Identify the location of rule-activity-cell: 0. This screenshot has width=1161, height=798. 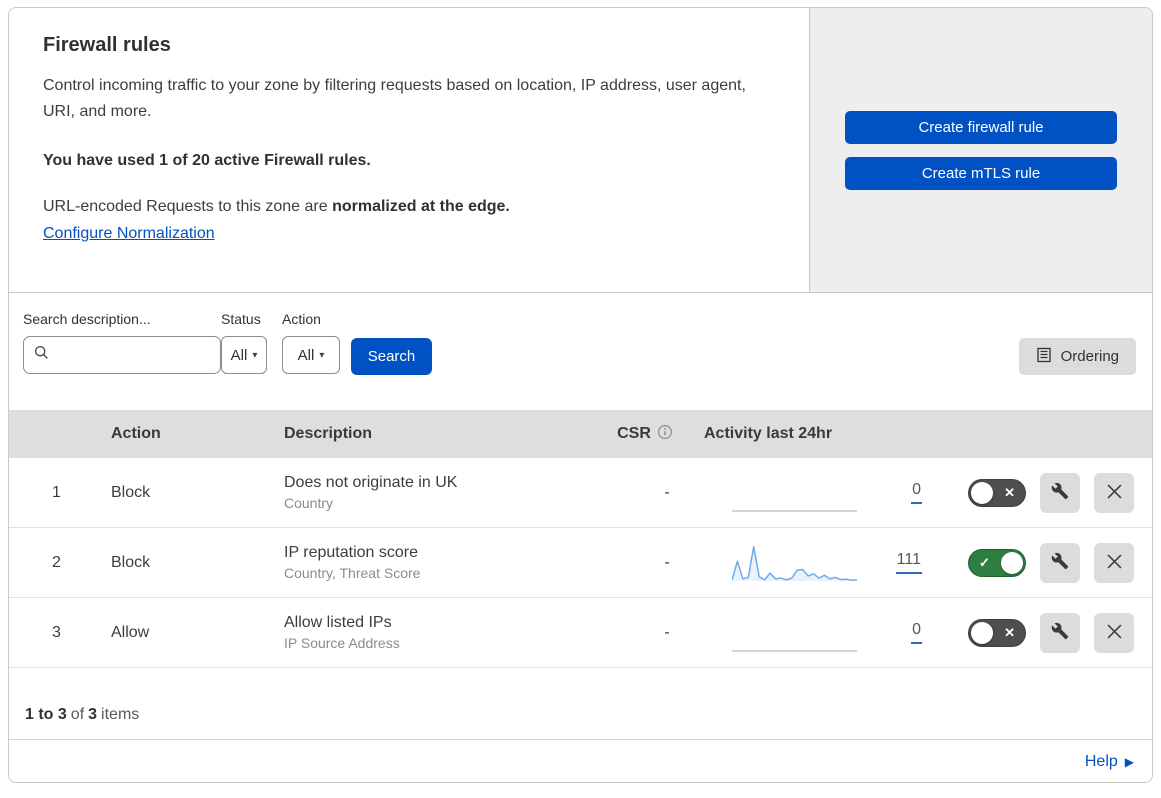
(847, 493).